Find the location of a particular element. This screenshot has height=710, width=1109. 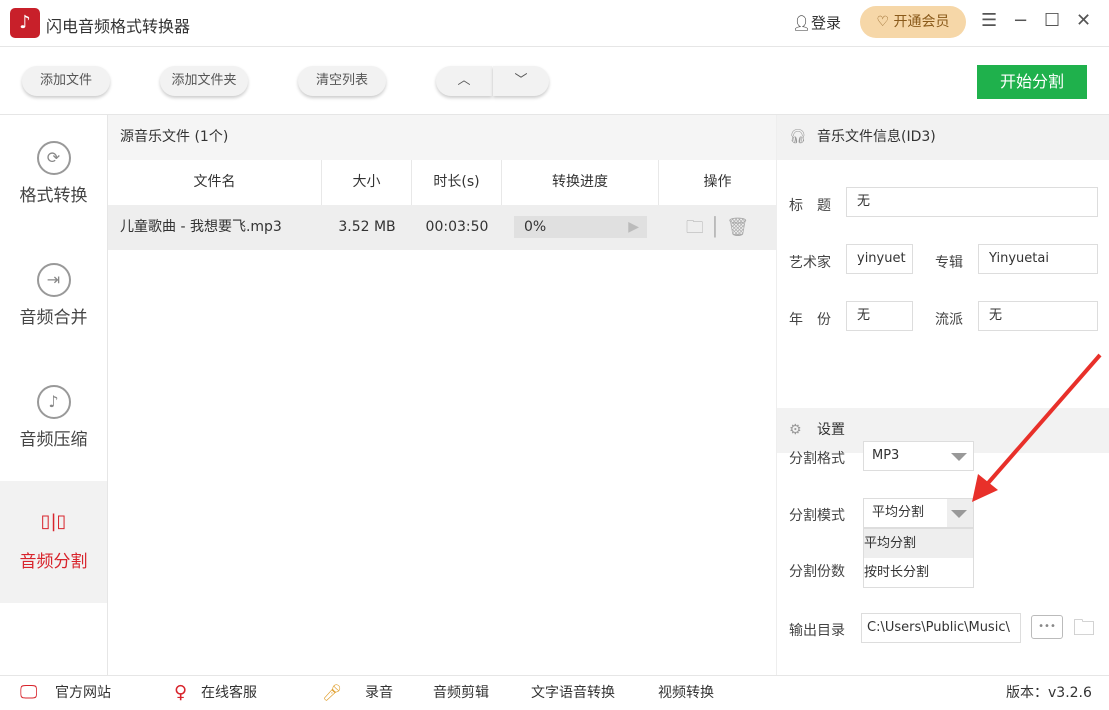

move-down-button: ﹀ is located at coordinates (521, 81).